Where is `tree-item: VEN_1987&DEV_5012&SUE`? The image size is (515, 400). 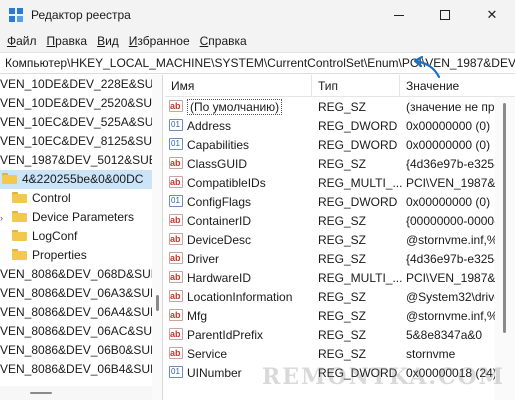
tree-item: VEN_1987&DEV_5012&SUE is located at coordinates (78, 160).